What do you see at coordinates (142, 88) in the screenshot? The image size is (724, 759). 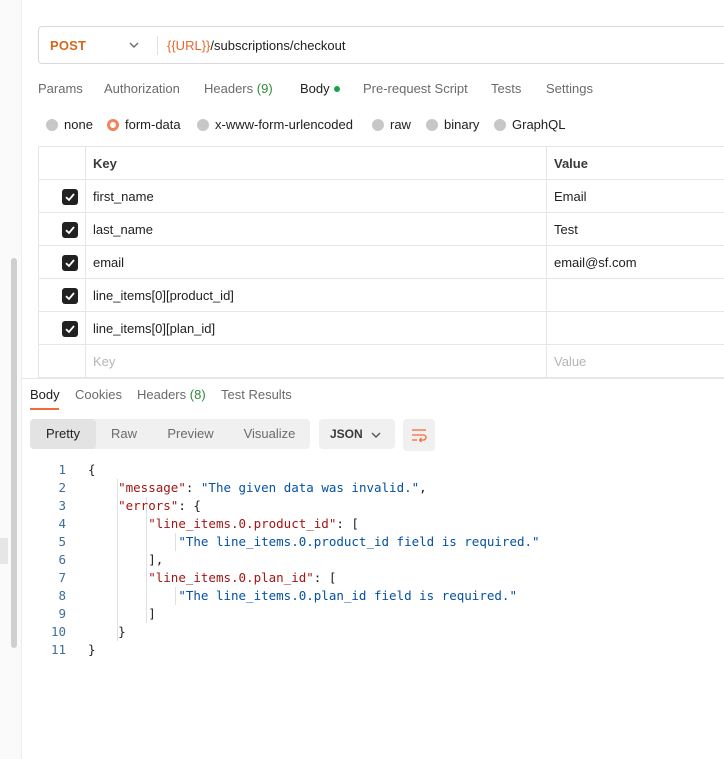 I see `tab-authorization: Authorization` at bounding box center [142, 88].